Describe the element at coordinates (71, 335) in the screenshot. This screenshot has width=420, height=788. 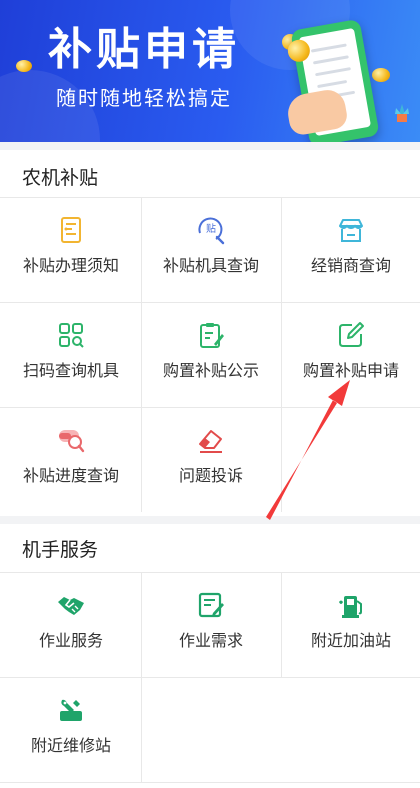
I see `scan-grid-icon` at that location.